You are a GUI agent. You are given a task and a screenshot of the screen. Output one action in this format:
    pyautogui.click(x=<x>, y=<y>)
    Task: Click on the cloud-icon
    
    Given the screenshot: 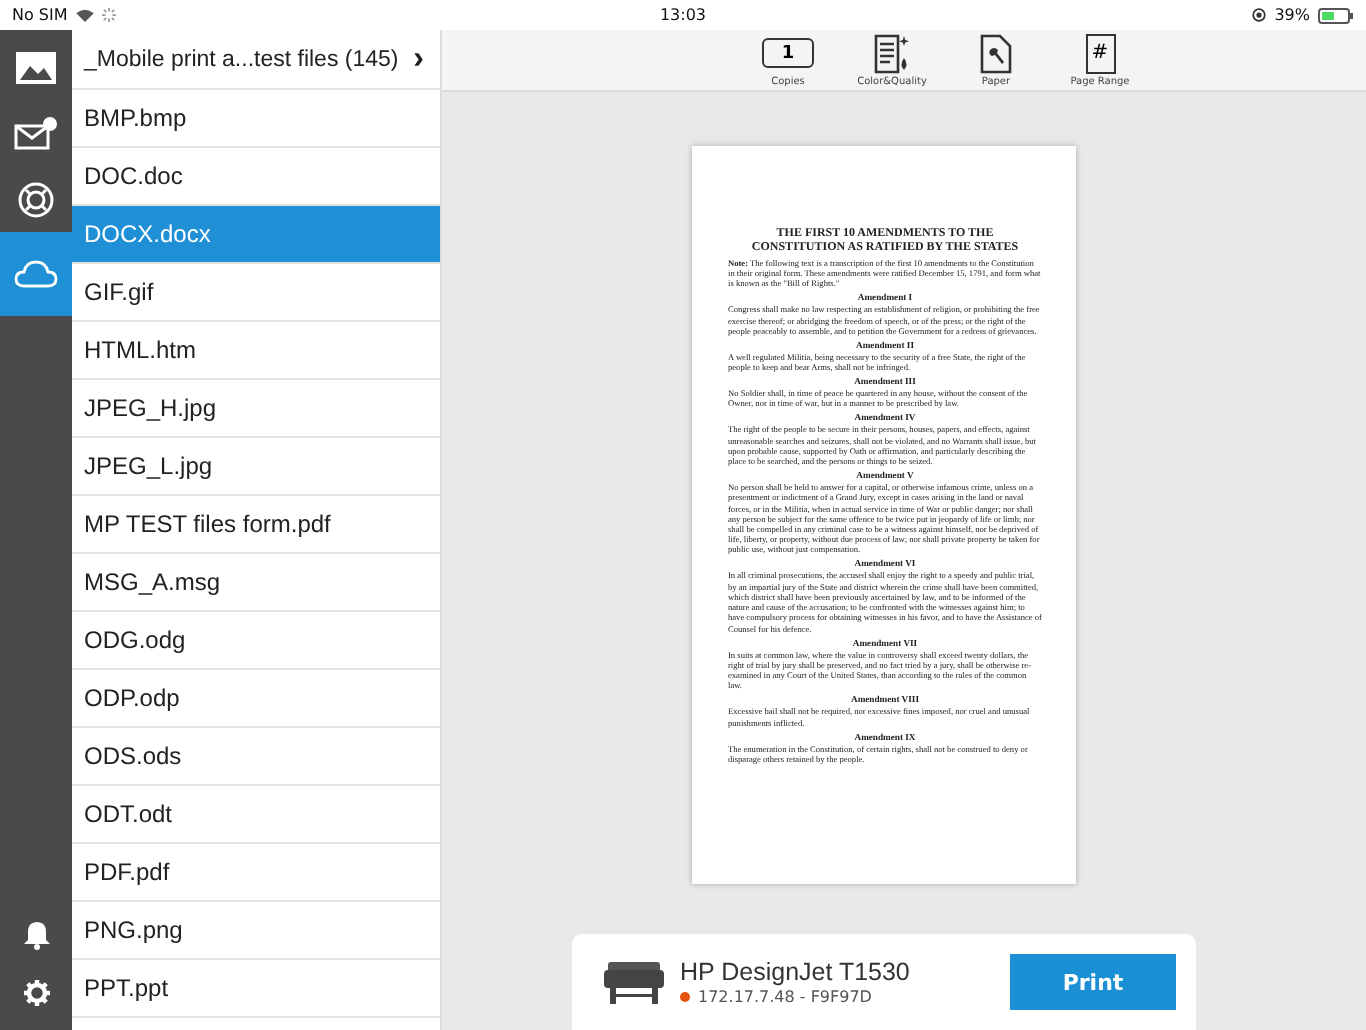 What is the action you would take?
    pyautogui.click(x=36, y=274)
    